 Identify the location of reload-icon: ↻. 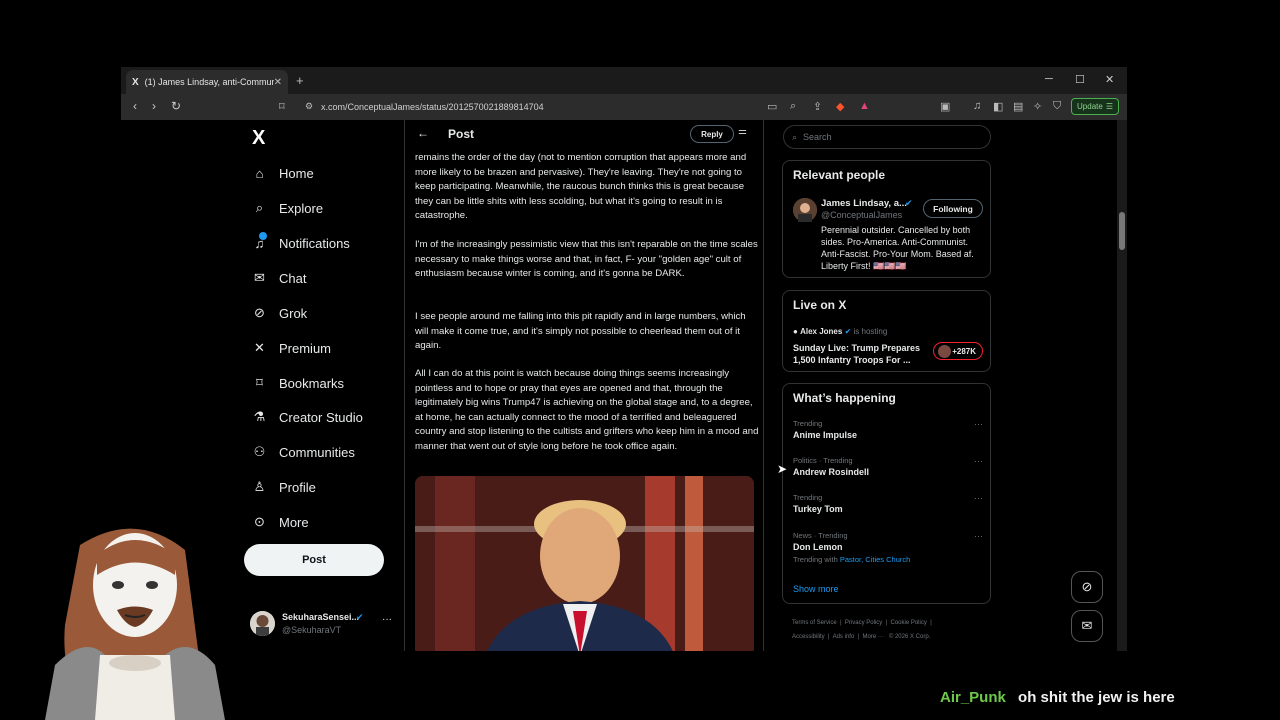
(176, 106).